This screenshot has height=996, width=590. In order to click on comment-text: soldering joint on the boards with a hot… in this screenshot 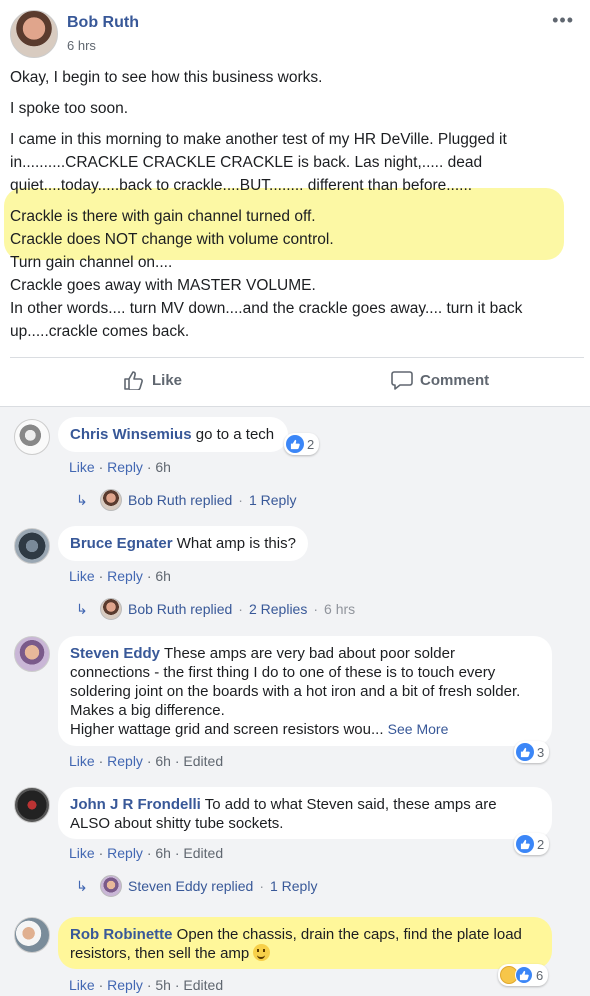, I will do `click(295, 691)`.